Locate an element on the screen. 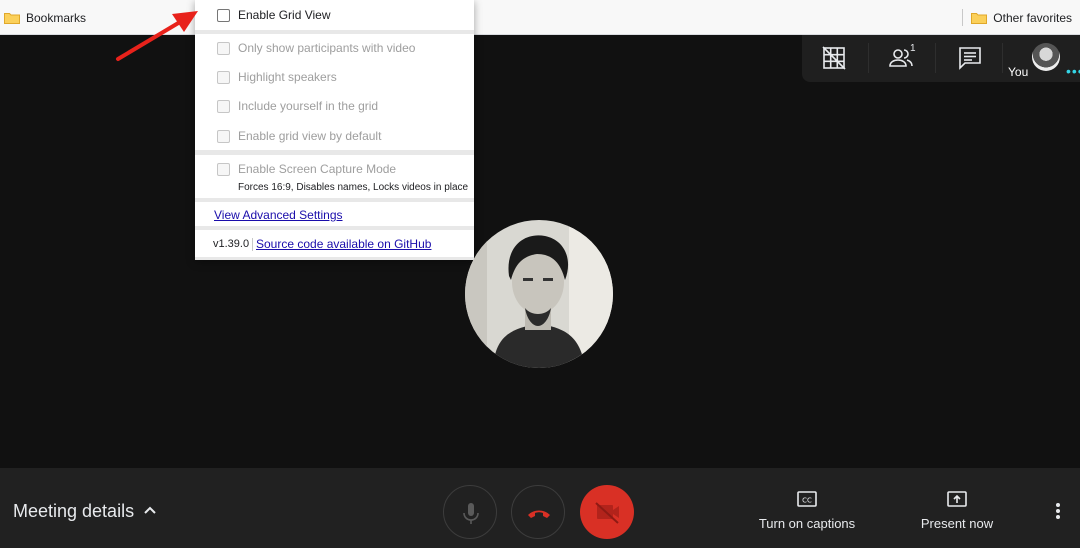 This screenshot has height=548, width=1080. highlight-speakers-option: Highlight speakers is located at coordinates (334, 77).